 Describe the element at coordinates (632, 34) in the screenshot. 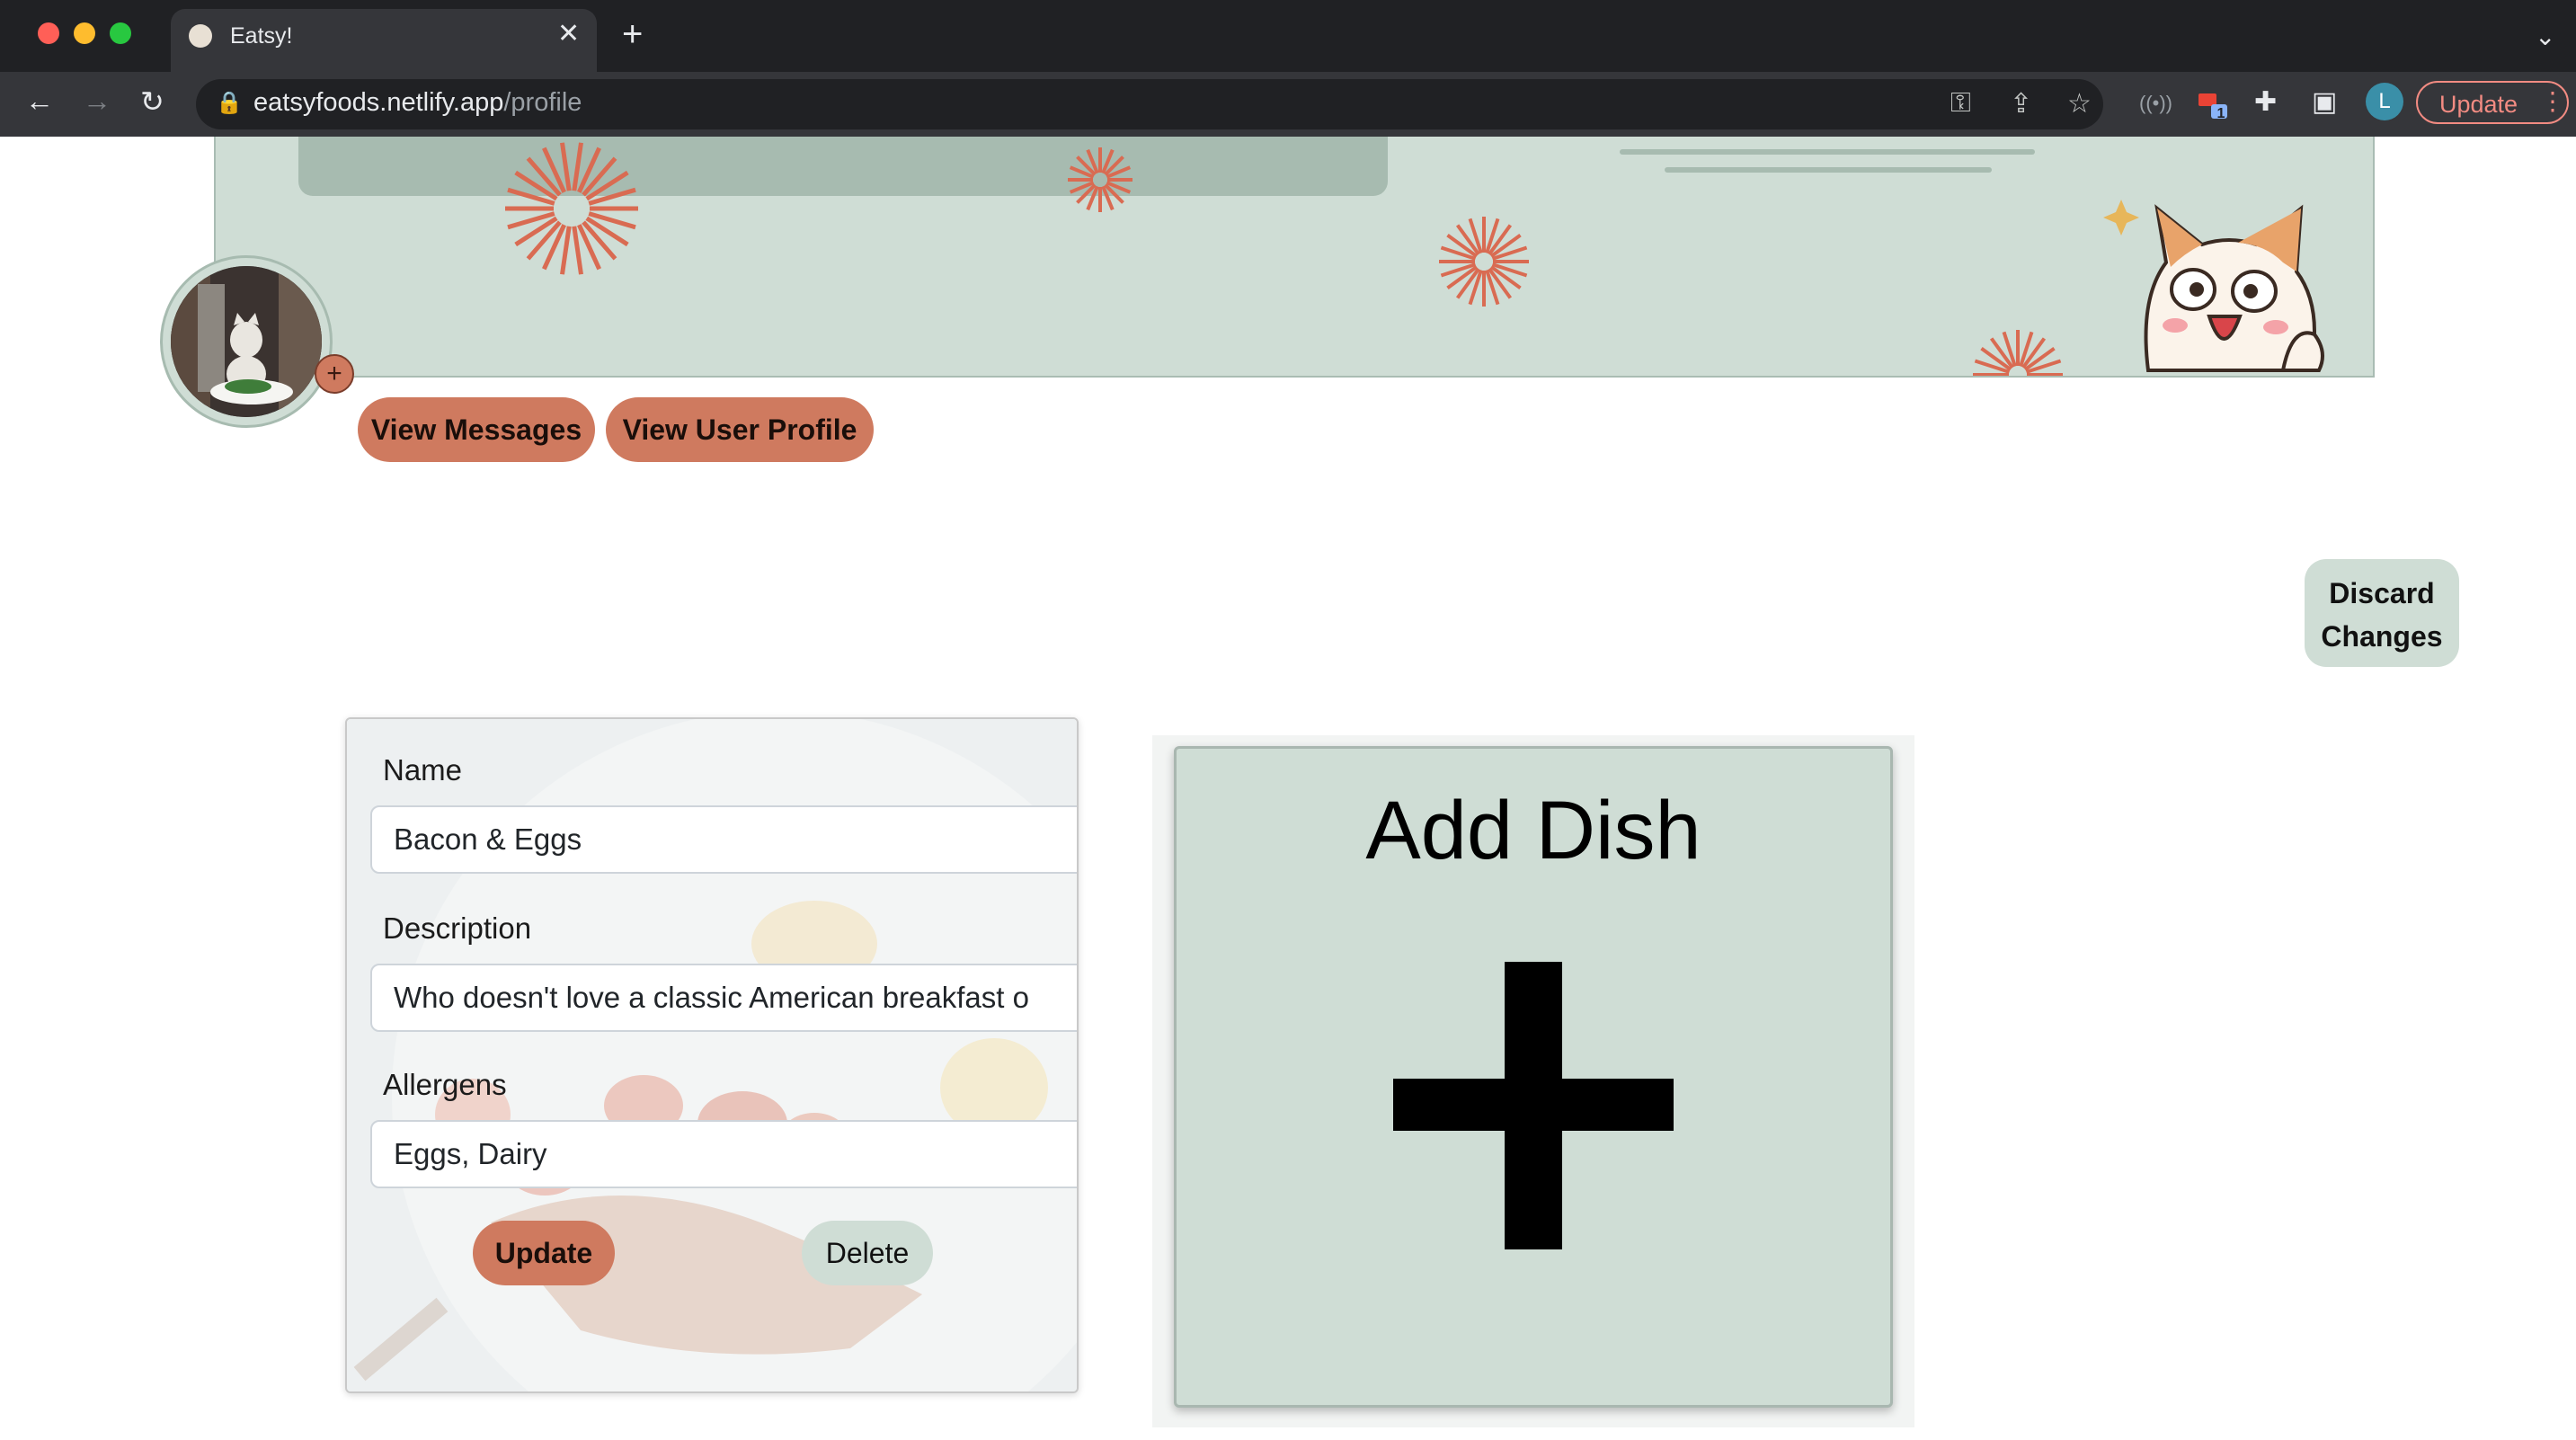

I see `new-tab-icon: +` at that location.